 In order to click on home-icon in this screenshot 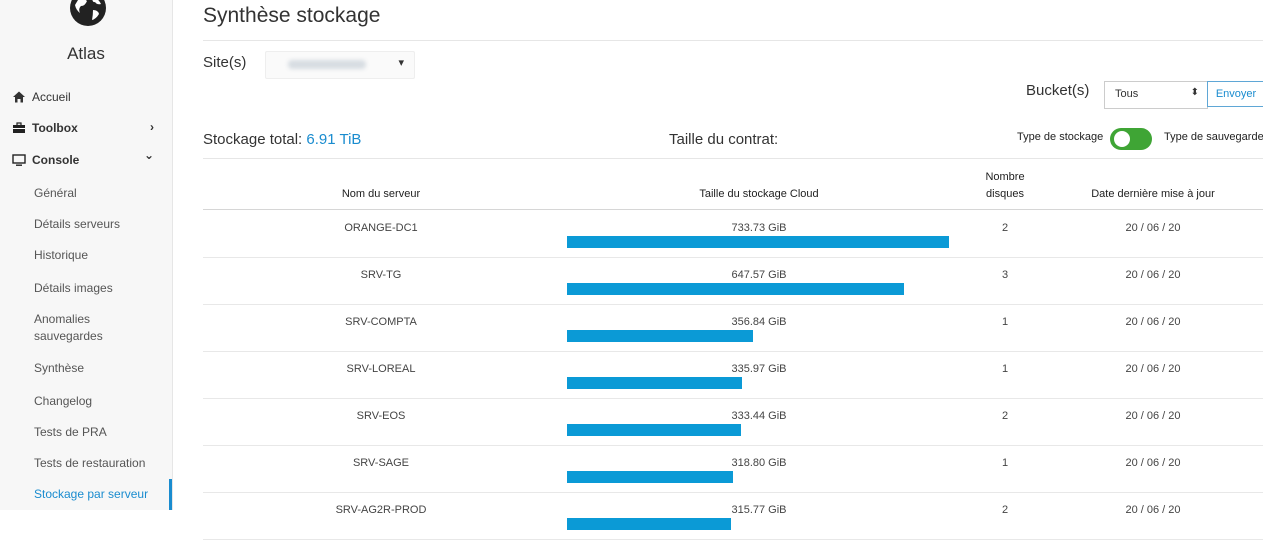, I will do `click(19, 97)`.